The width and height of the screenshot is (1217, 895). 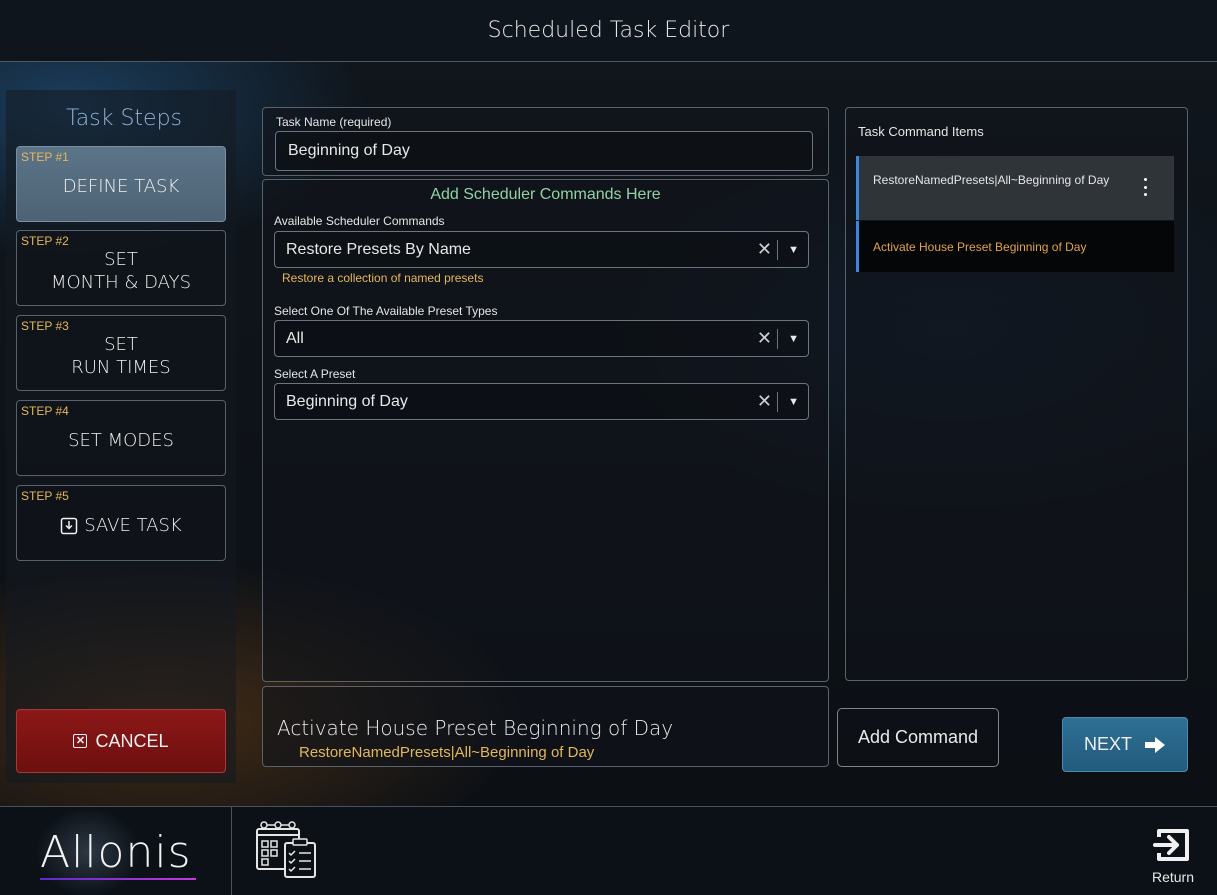 I want to click on logo-area: Allonis, so click(x=116, y=851).